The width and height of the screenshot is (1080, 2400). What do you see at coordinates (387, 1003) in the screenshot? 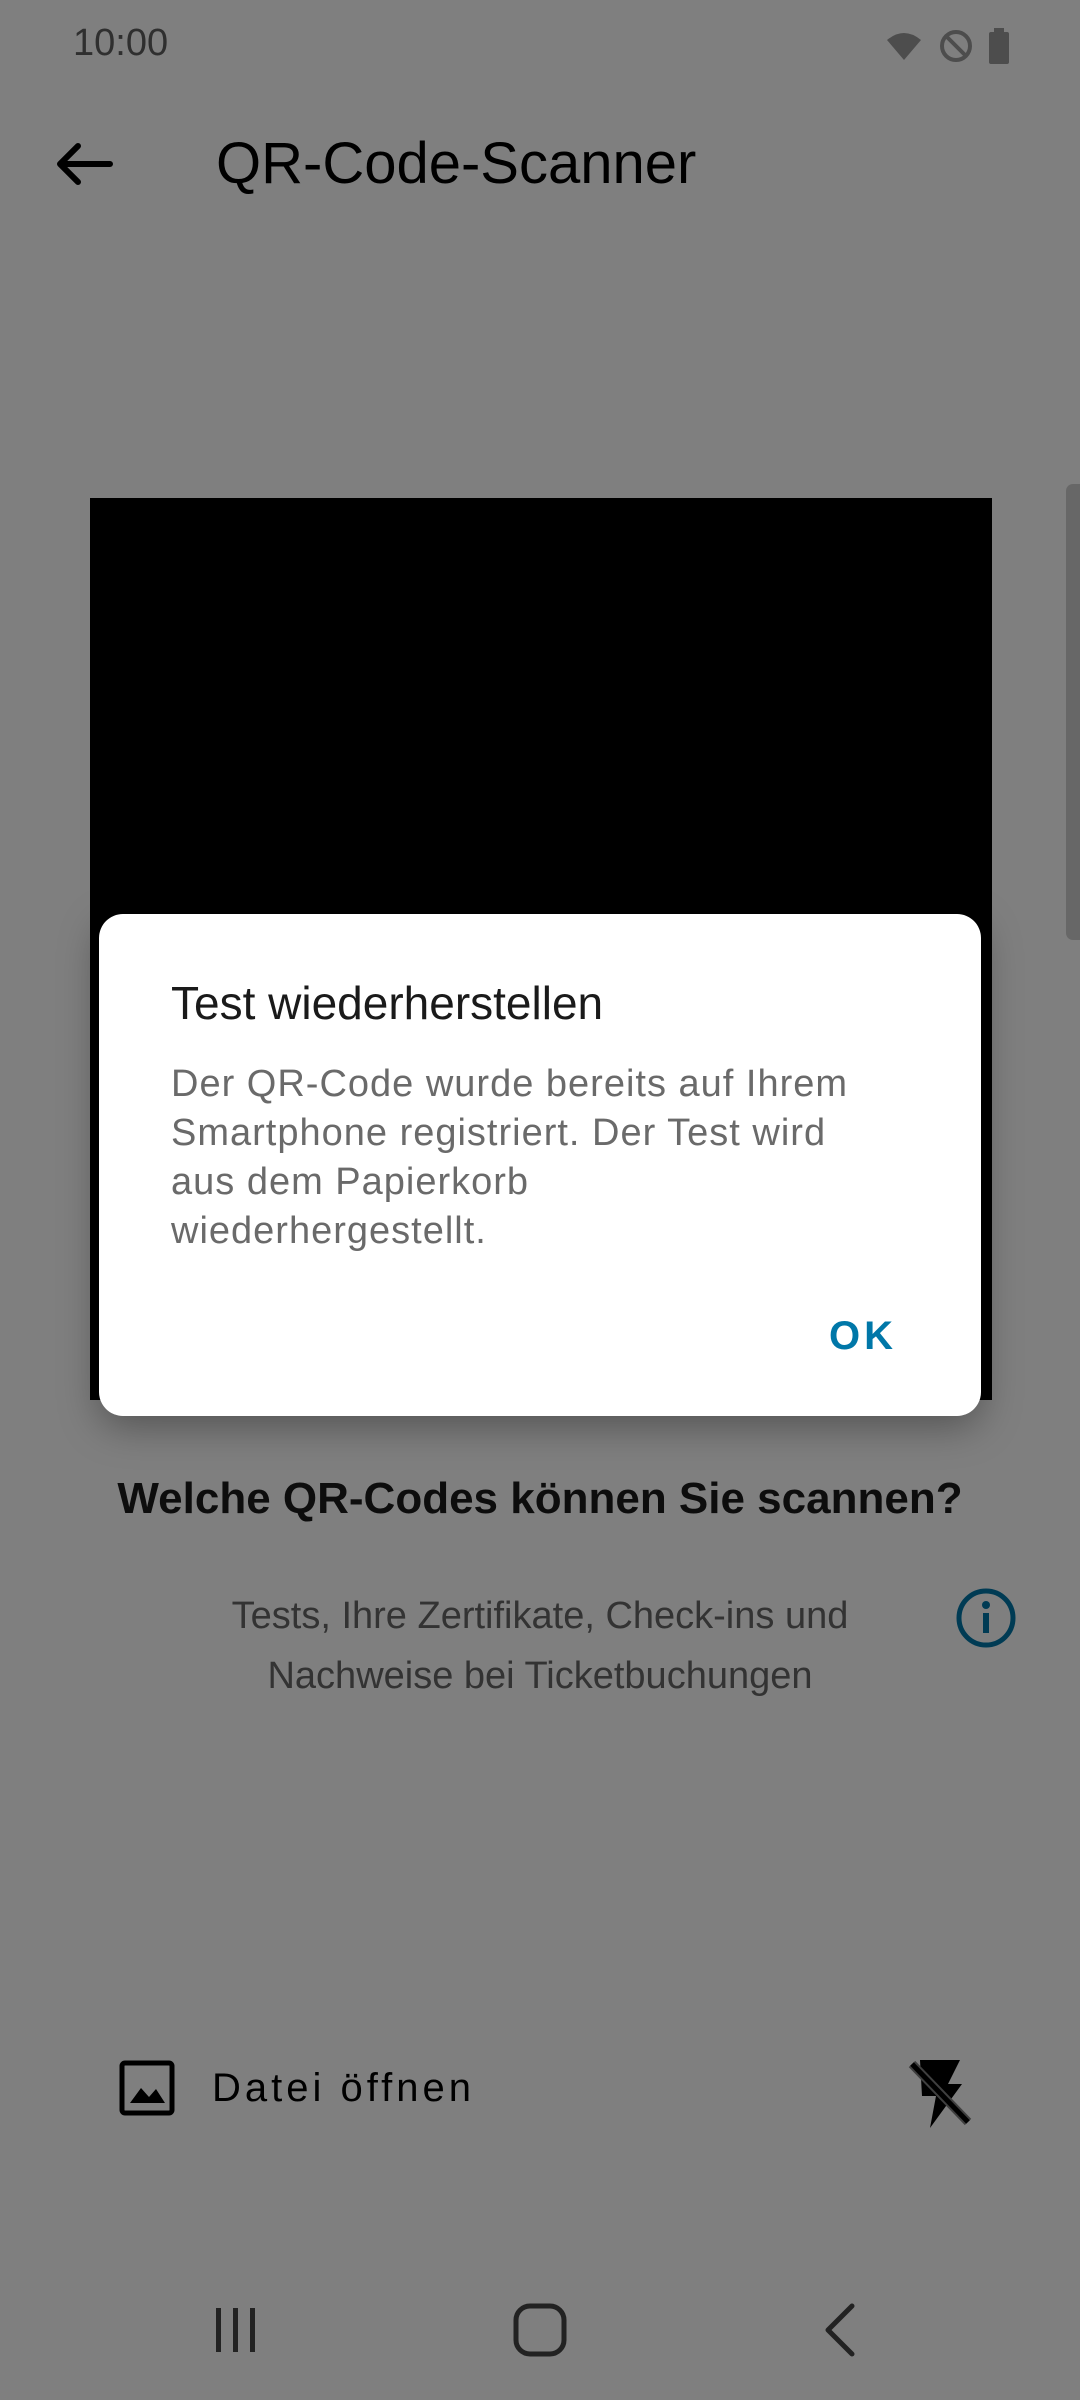
I see `dialog-title: Test wiederherstellen` at bounding box center [387, 1003].